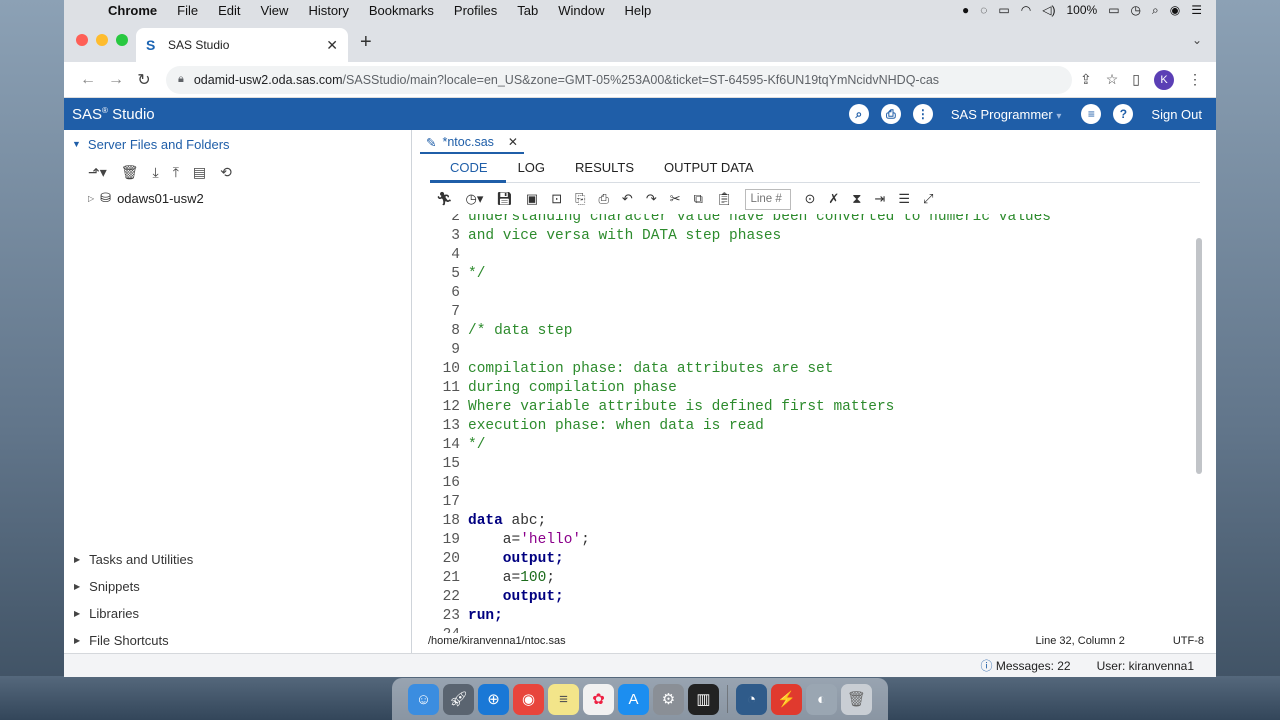  I want to click on tree-item-server: ▷ ⛁ odaws01-usw2, so click(237, 196).